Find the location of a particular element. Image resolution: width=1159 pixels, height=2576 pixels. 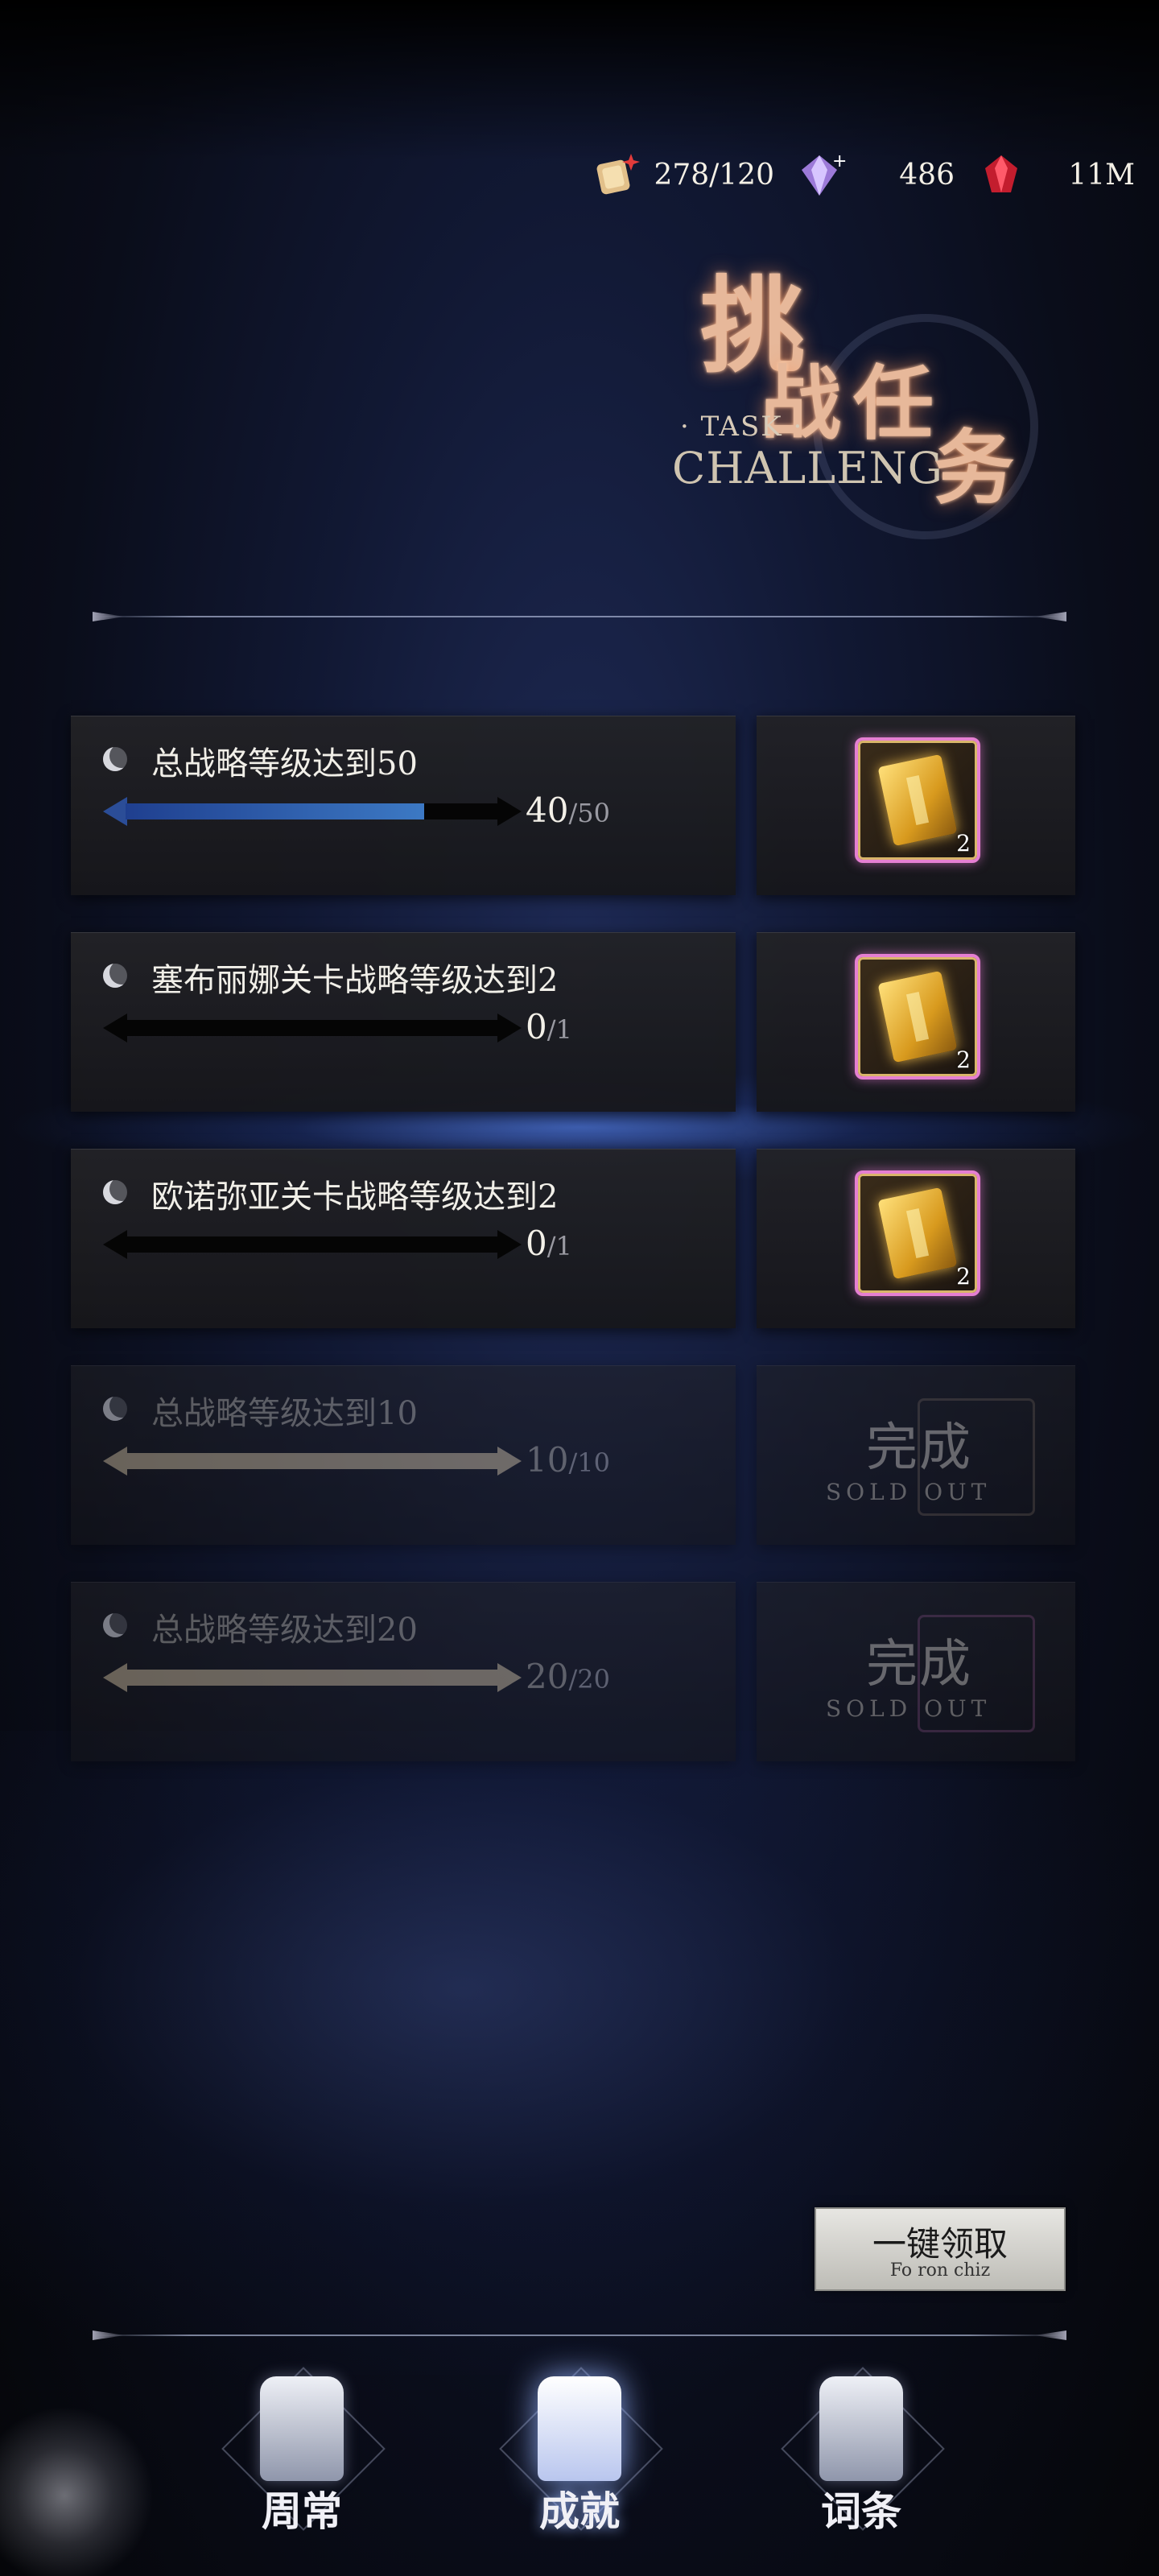

task-name: 塞布丽娜关卡战略等级达到2 is located at coordinates (355, 980).